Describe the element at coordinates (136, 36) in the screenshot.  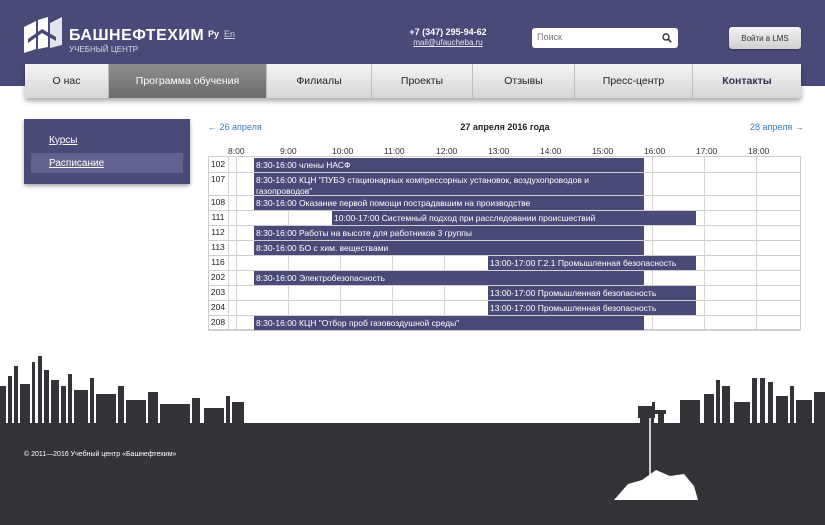
I see `brand-title: БАШНЕФТЕХИМ` at that location.